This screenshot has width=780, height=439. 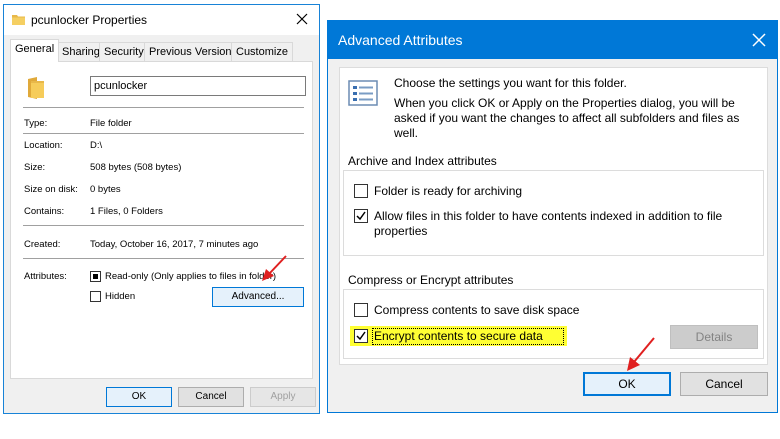 What do you see at coordinates (44, 211) in the screenshot?
I see `contains-label: Contains:` at bounding box center [44, 211].